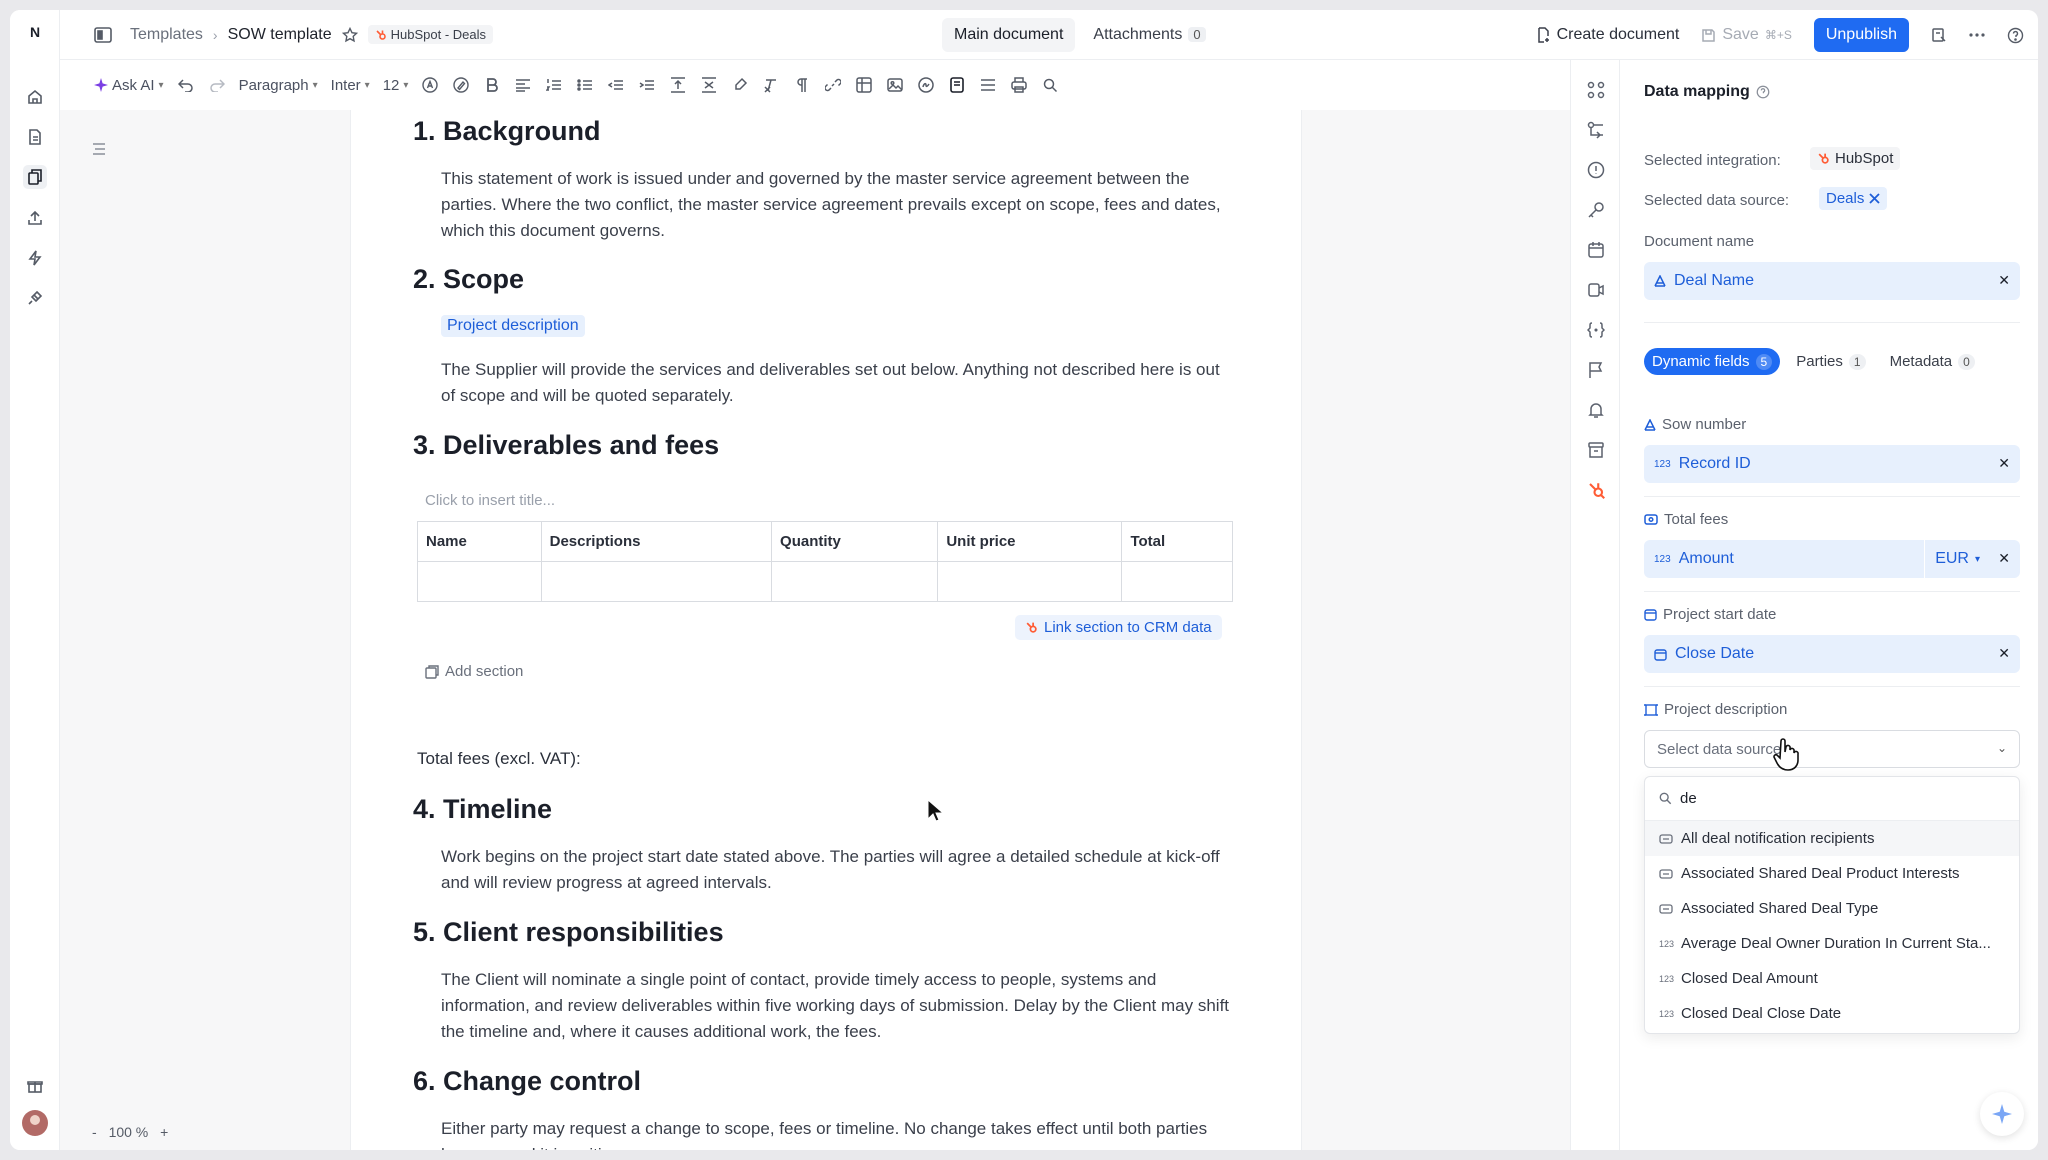  I want to click on paragraph-style-select: Paragraph ▾, so click(278, 85).